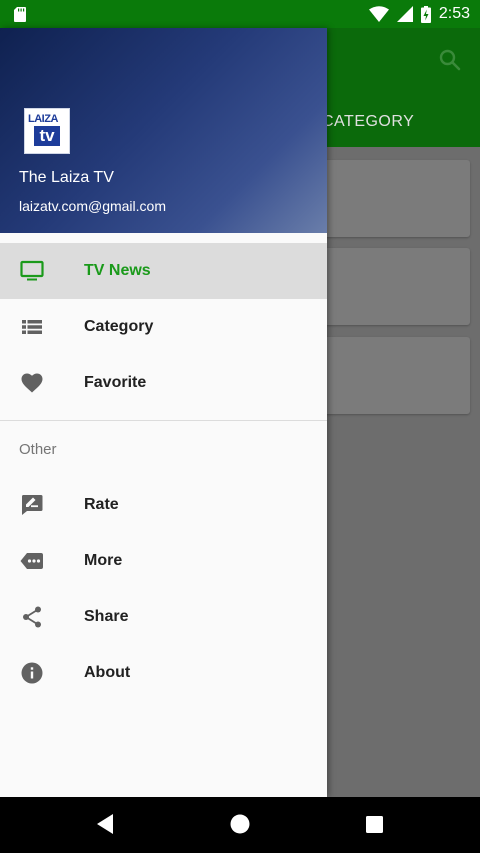  I want to click on sd-card-icon, so click(20, 14).